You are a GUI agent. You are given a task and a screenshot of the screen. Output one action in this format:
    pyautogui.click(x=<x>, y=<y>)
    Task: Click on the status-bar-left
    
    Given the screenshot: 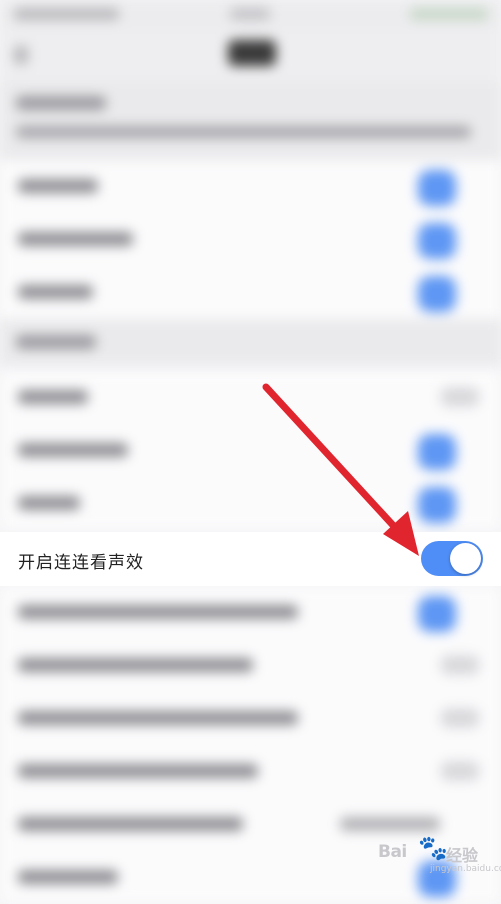 What is the action you would take?
    pyautogui.click(x=66, y=14)
    